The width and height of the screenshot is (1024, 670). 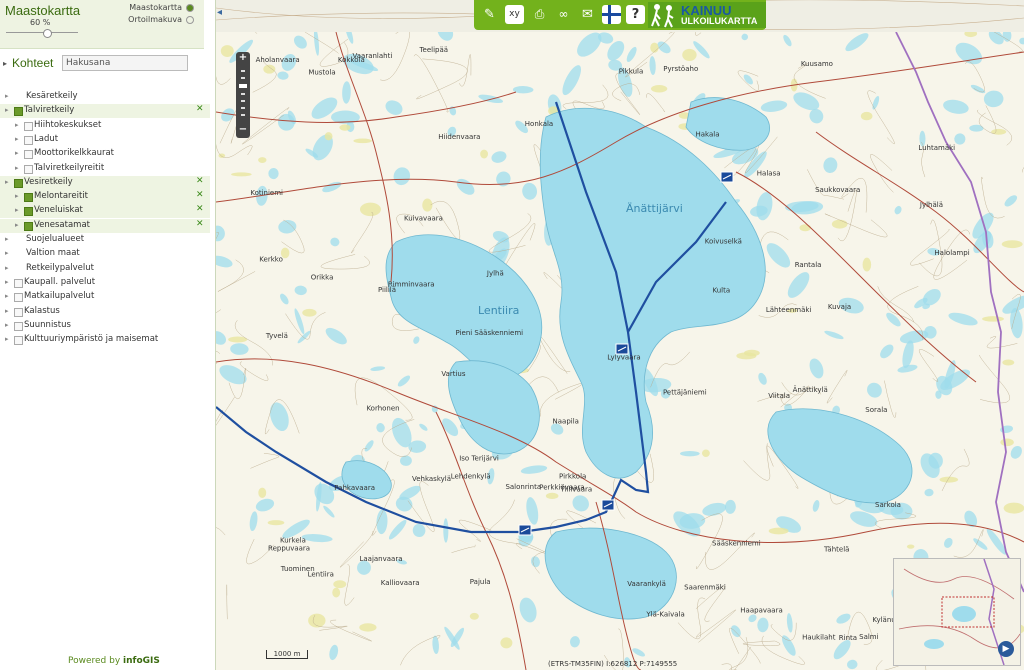 What do you see at coordinates (47, 33) in the screenshot?
I see `opacity-slider-handle` at bounding box center [47, 33].